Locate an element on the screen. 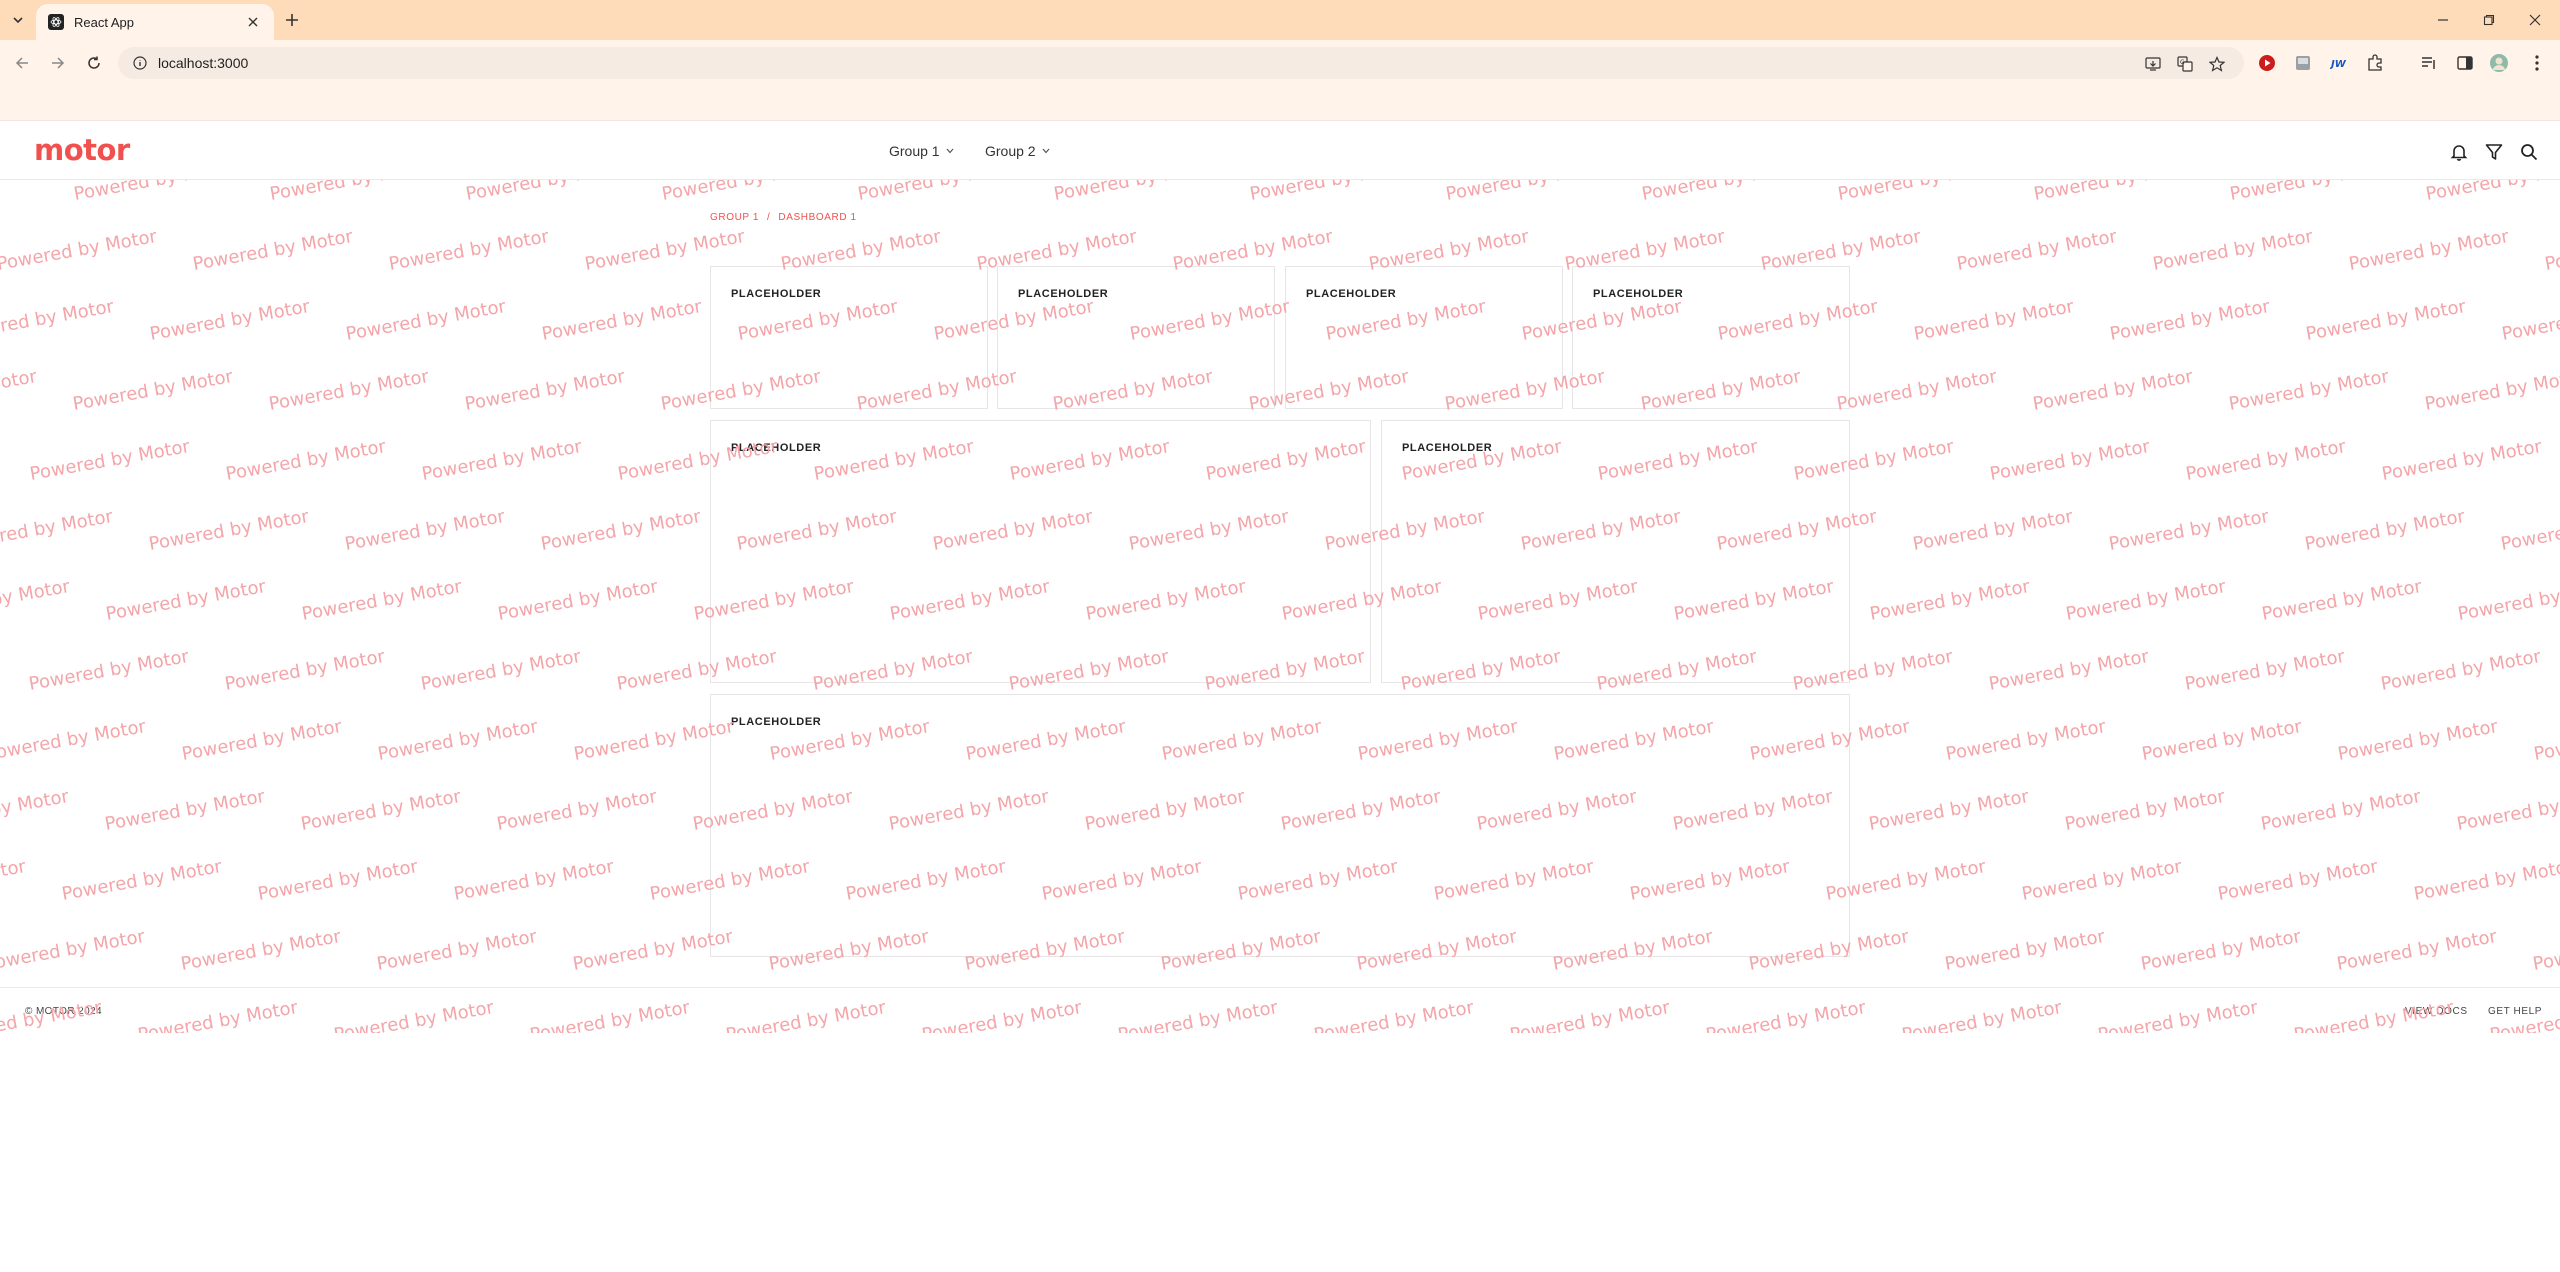 The image size is (2560, 1272). plus-icon is located at coordinates (292, 20).